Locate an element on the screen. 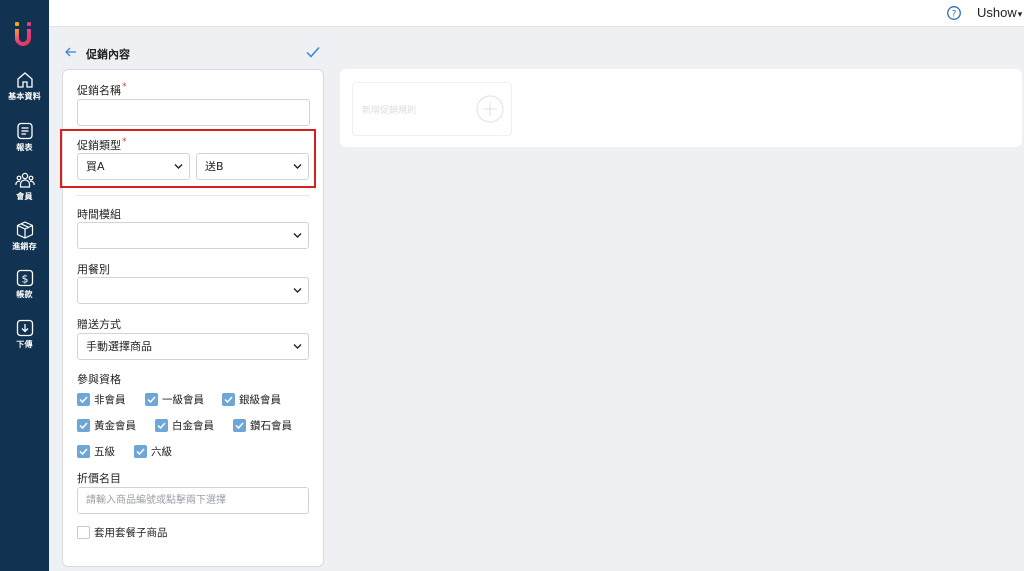 This screenshot has width=1024, height=571. download-icon is located at coordinates (24, 328).